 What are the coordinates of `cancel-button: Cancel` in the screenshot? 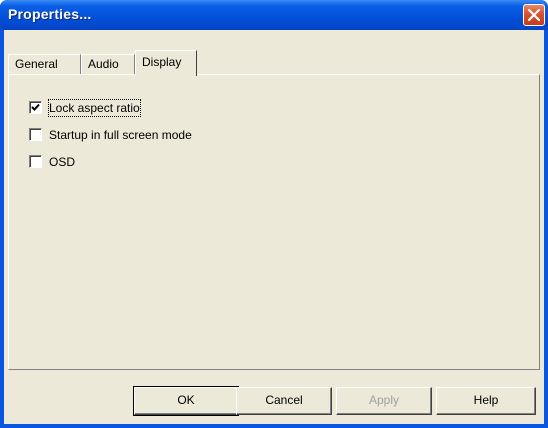 It's located at (284, 401).